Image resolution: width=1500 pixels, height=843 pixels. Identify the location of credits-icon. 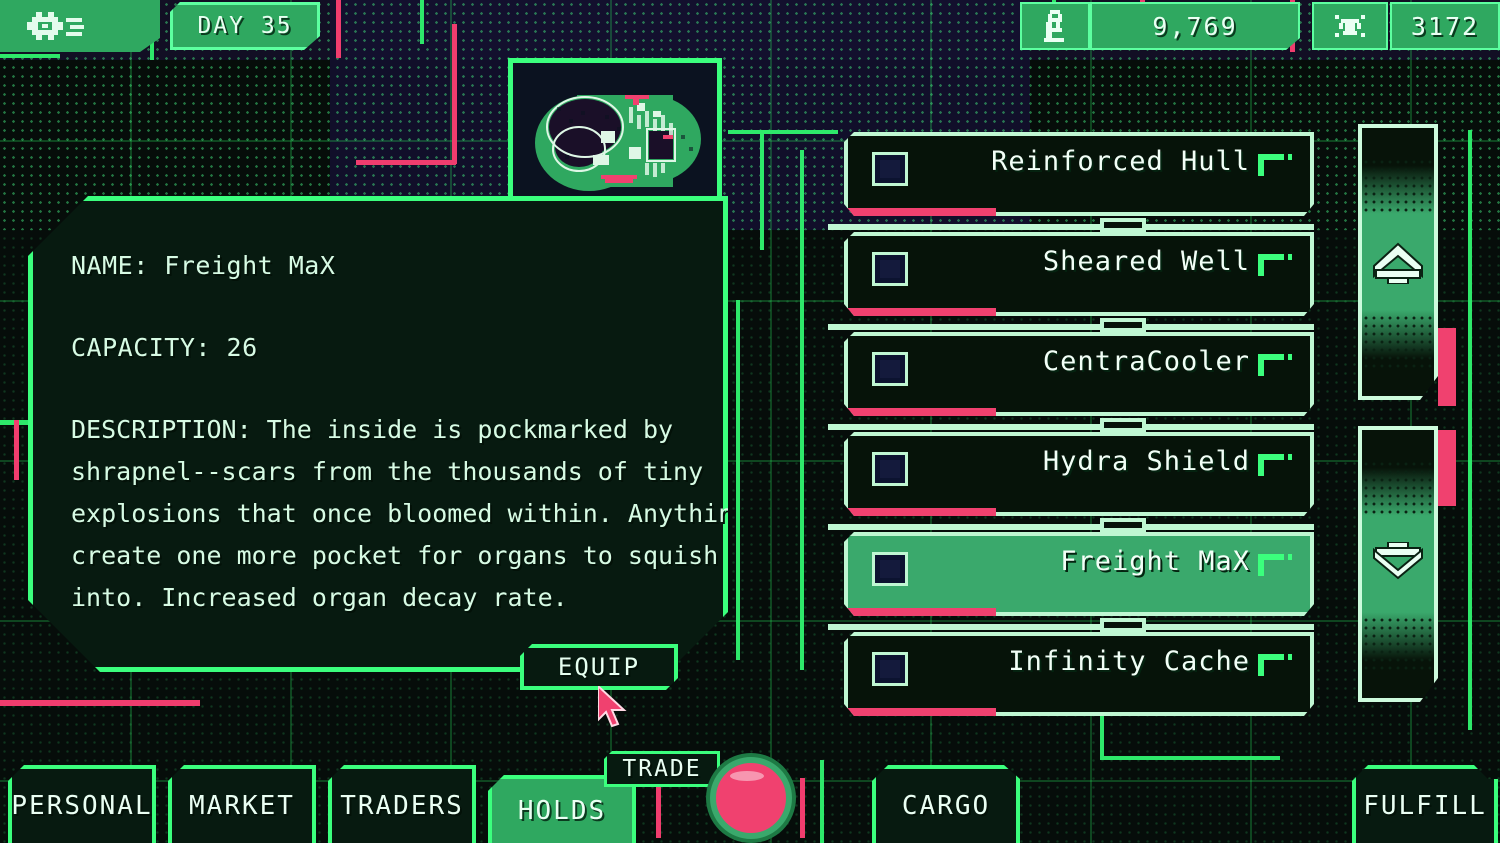
(1055, 26).